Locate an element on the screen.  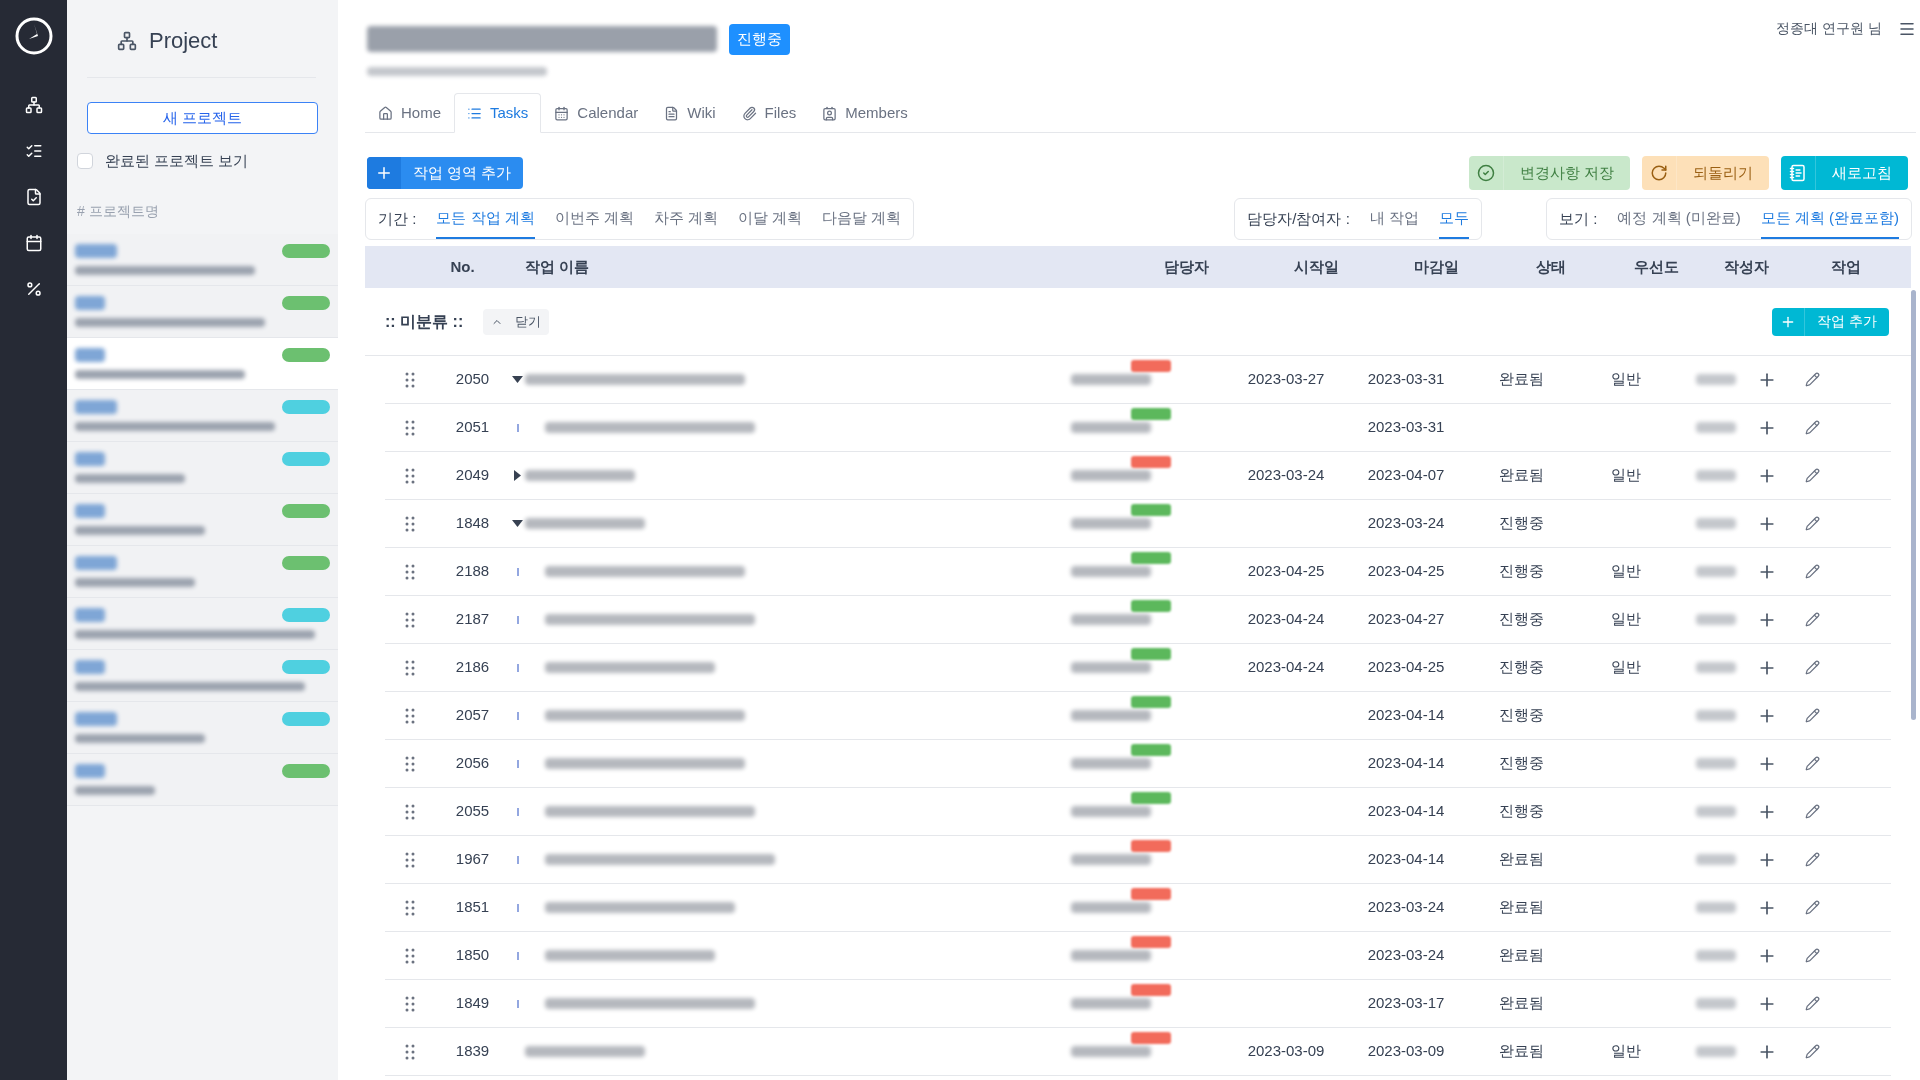
column-header: 작업 is located at coordinates (1846, 266).